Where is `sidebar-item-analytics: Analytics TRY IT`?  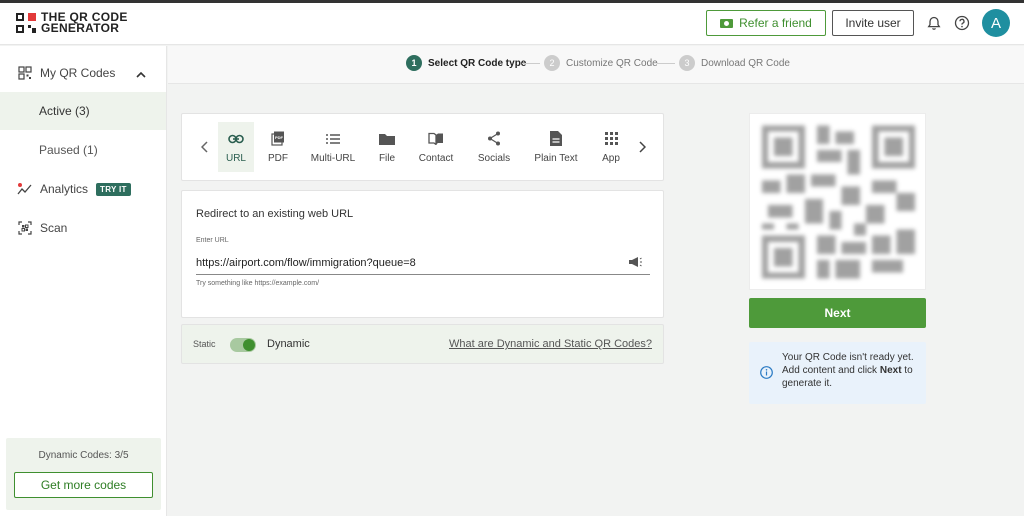
sidebar-item-analytics: Analytics TRY IT is located at coordinates (83, 189).